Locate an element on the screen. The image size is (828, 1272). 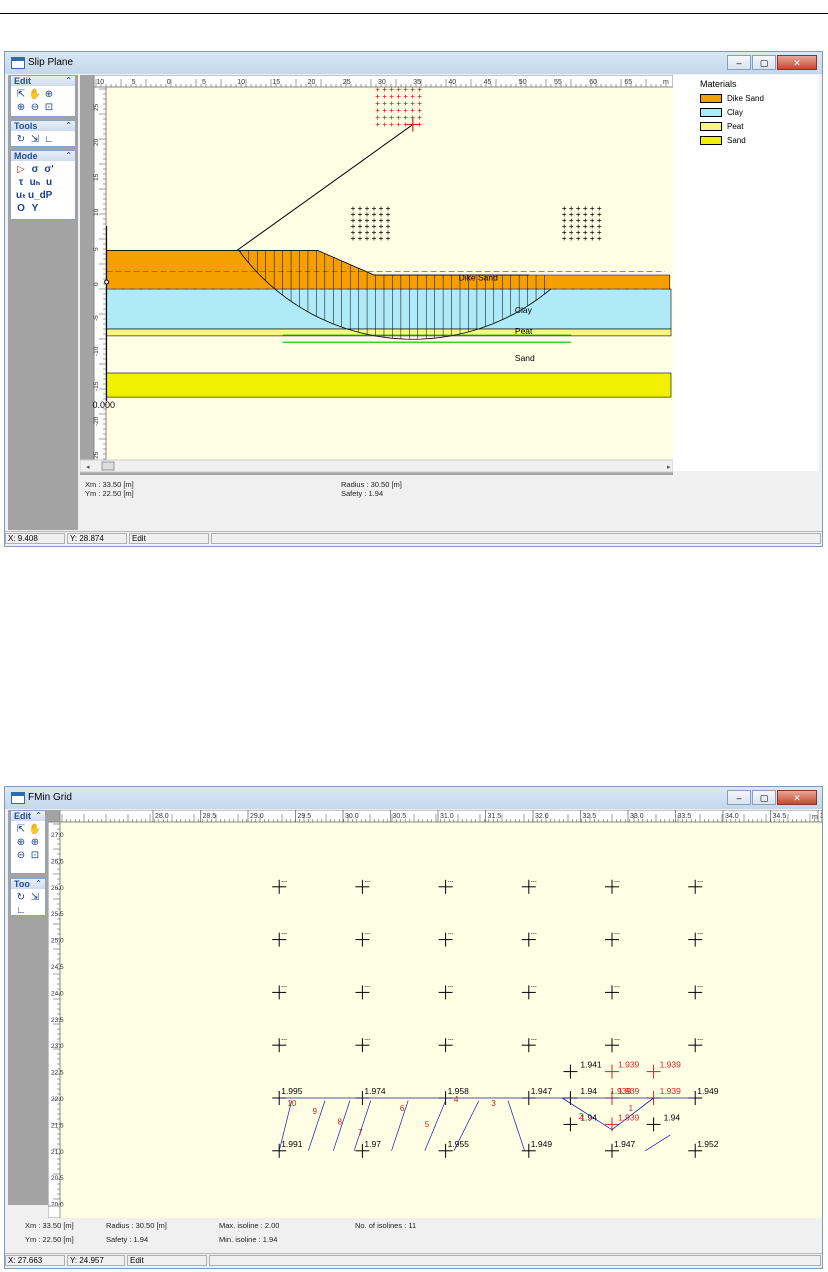
tools-panel: Tools ⌃ ↻ ⇲ ∟ is located at coordinates (43, 133).